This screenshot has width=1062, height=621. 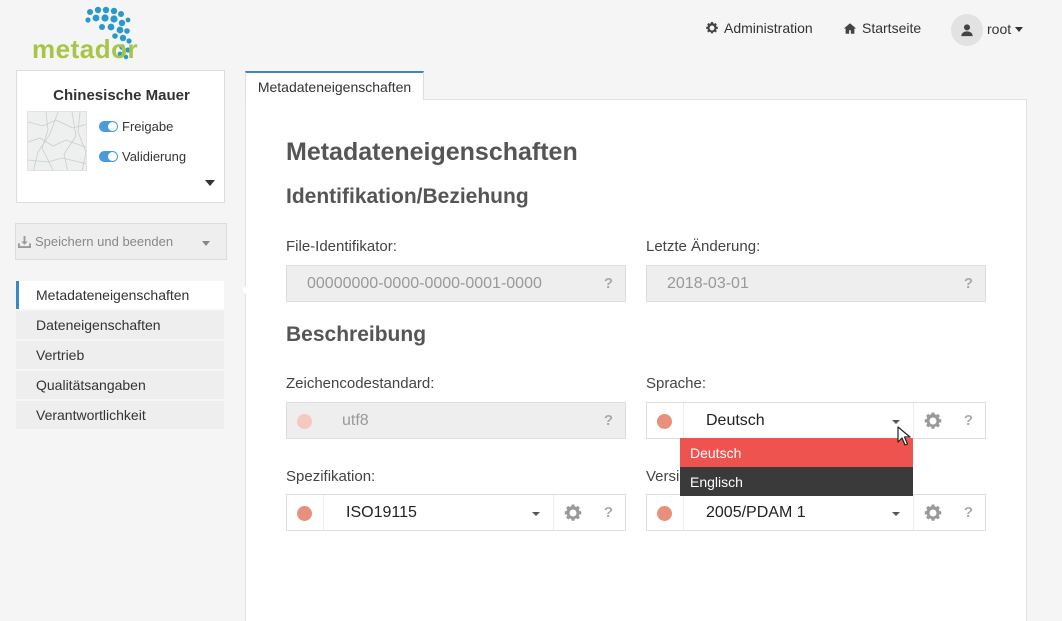 I want to click on download-icon, so click(x=24, y=241).